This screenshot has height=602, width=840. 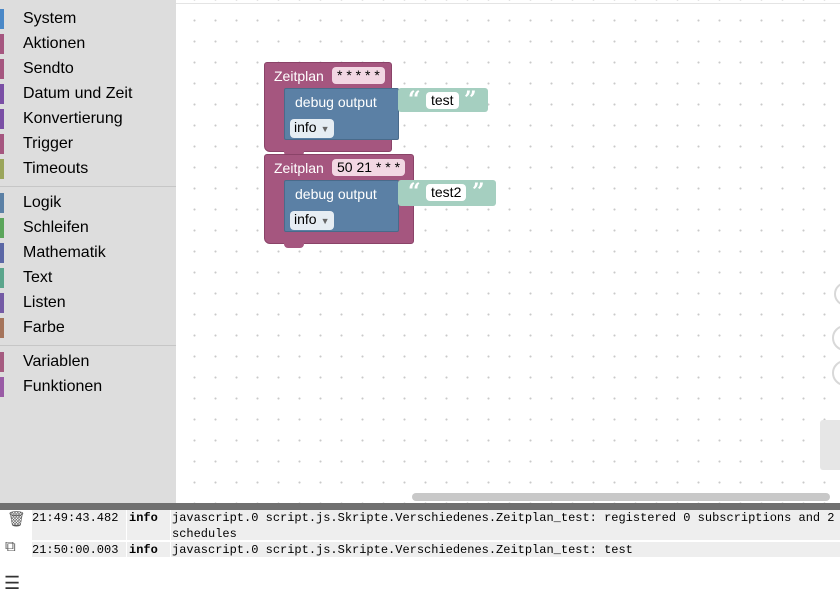 I want to click on category-label: Logik, so click(x=42, y=202).